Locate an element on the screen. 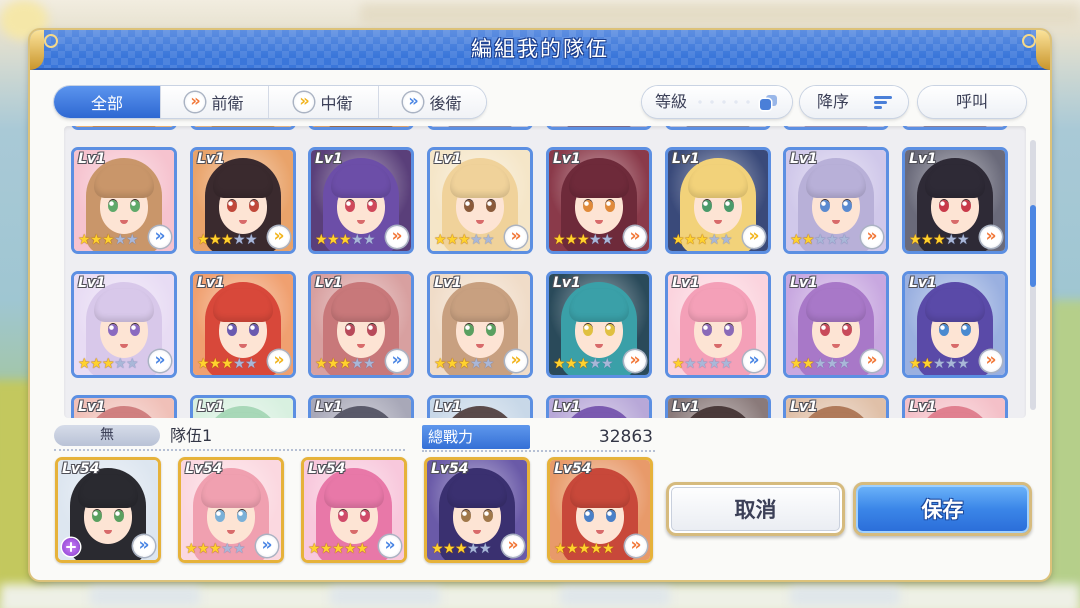 Image resolution: width=1080 pixels, height=608 pixels. tab-middle: 中衛 is located at coordinates (323, 102).